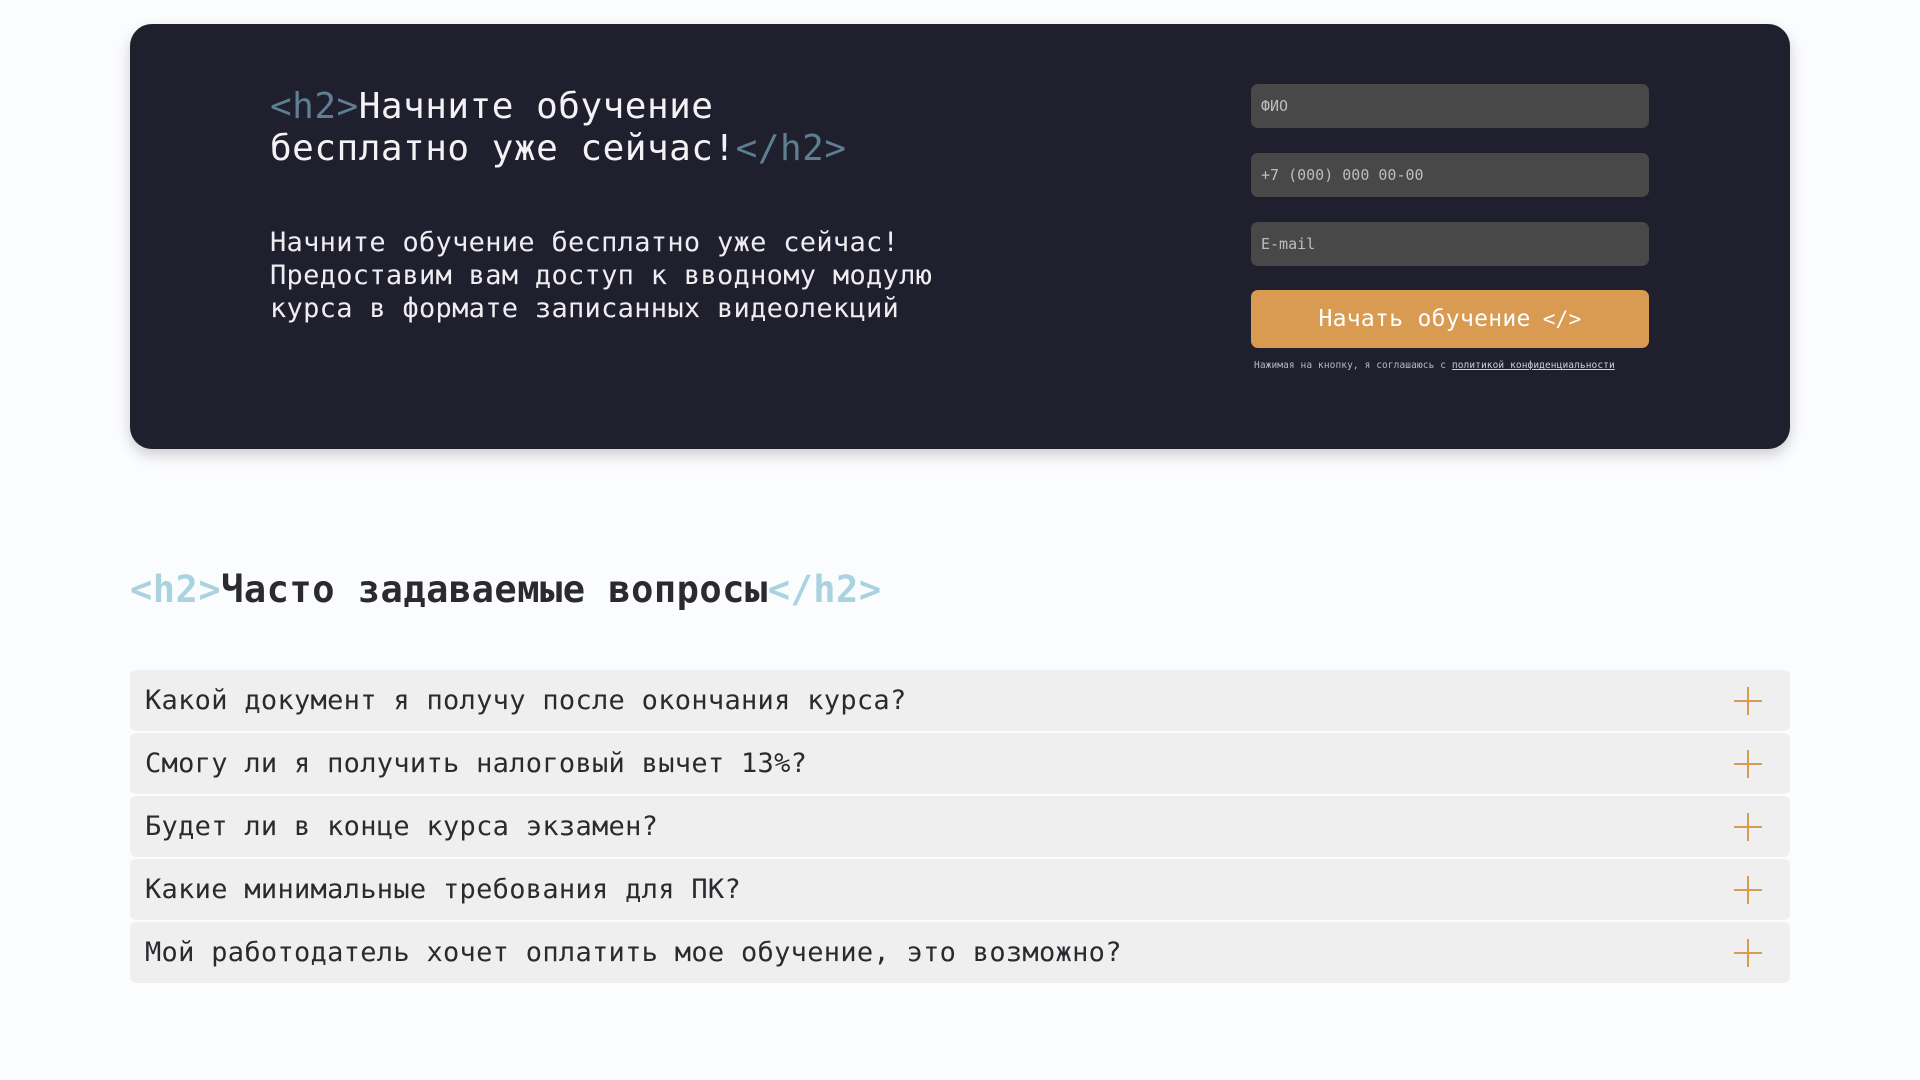 The width and height of the screenshot is (1920, 1080). I want to click on faq-heading-tag-close: </h2>, so click(824, 589).